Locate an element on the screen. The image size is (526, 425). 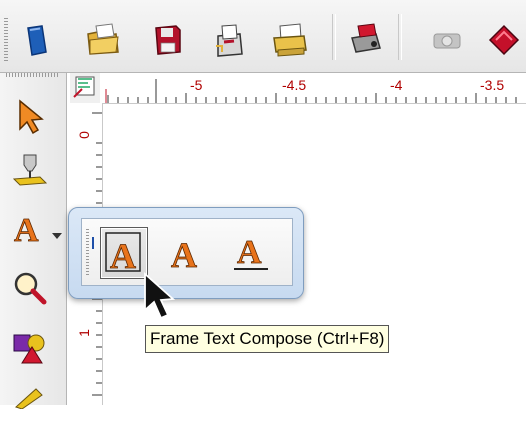
zoom-tool is located at coordinates (30, 289).